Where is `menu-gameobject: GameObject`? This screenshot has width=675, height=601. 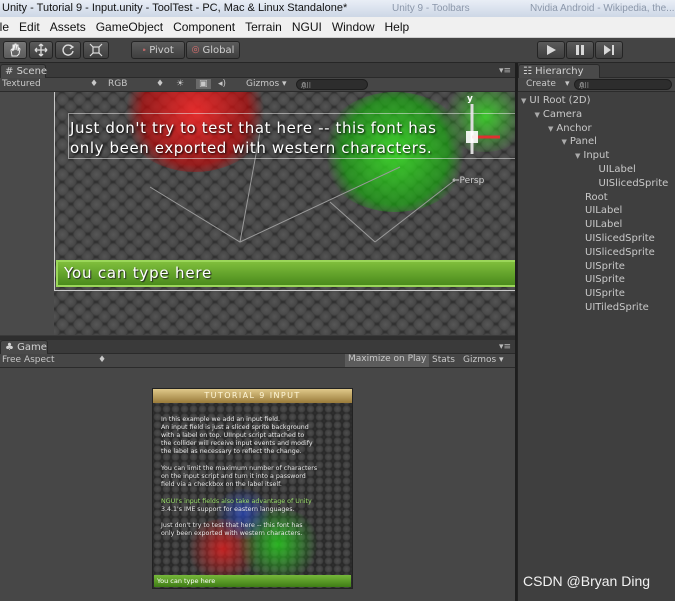
menu-gameobject: GameObject is located at coordinates (129, 27).